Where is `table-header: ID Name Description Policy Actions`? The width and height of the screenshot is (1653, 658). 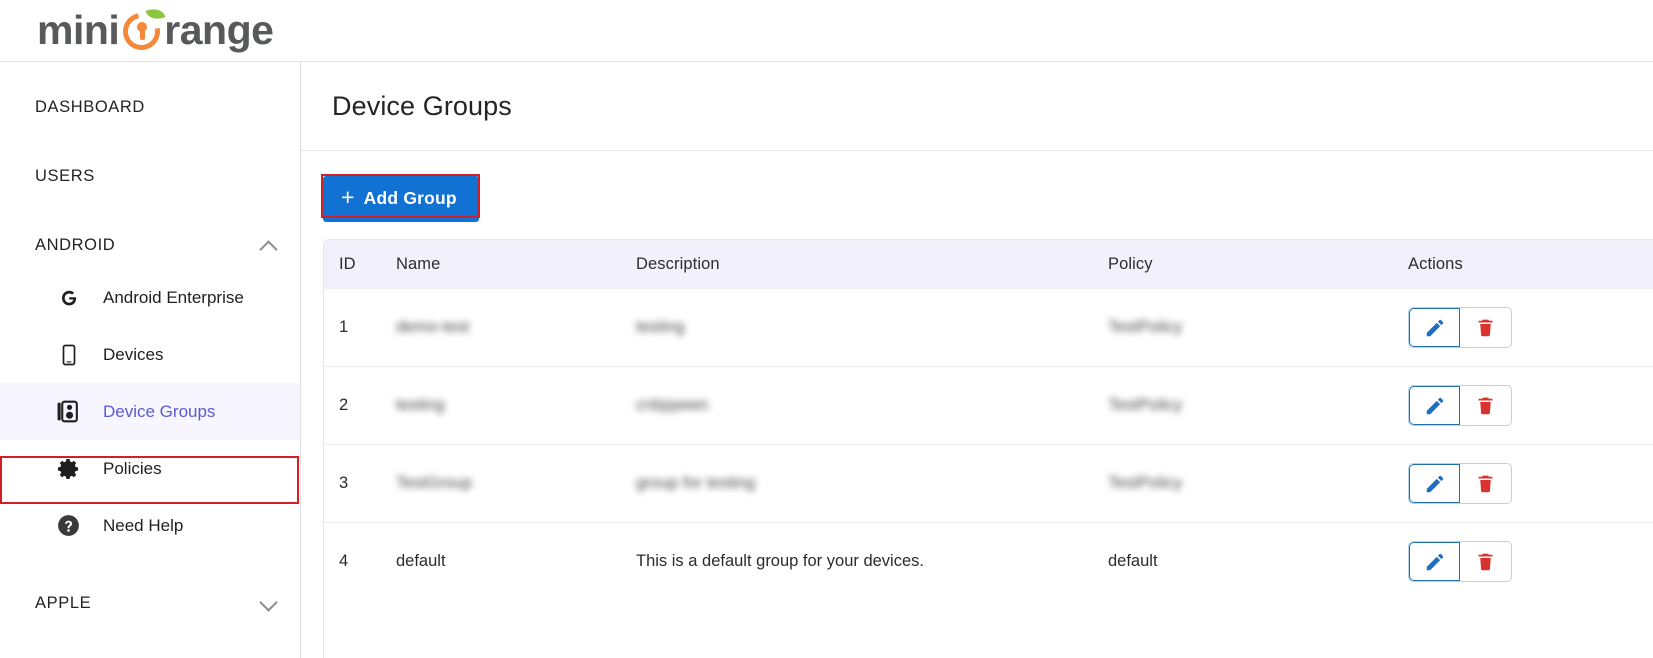 table-header: ID Name Description Policy Actions is located at coordinates (988, 264).